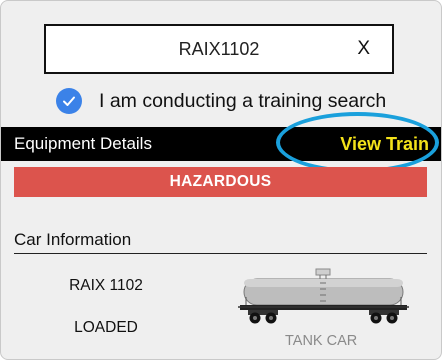  What do you see at coordinates (221, 144) in the screenshot?
I see `equipment-details-header: Equipment Details View Train` at bounding box center [221, 144].